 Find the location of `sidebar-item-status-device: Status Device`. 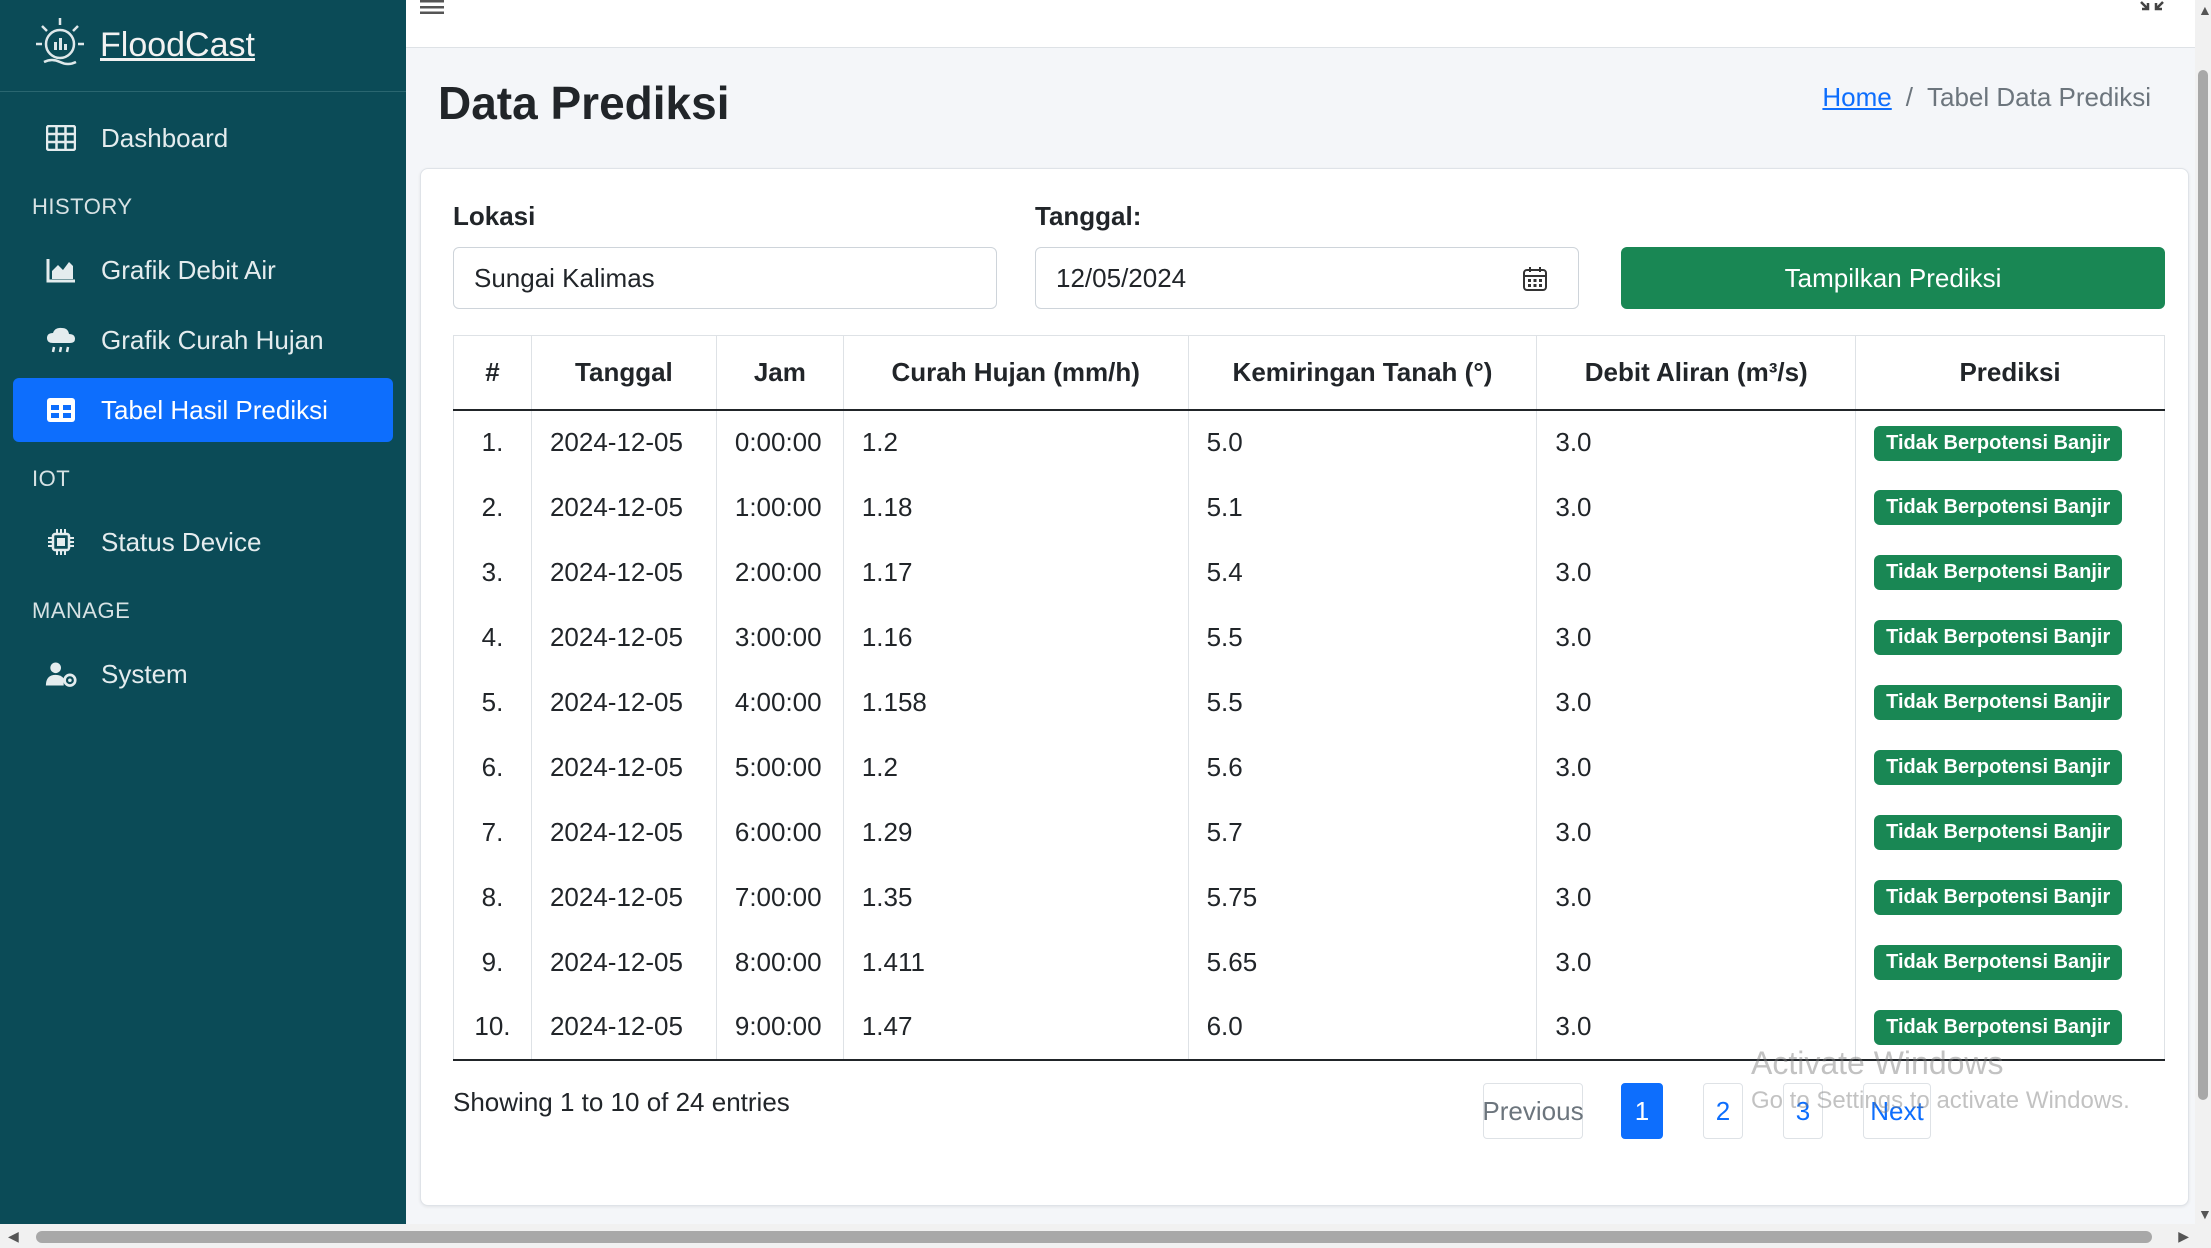

sidebar-item-status-device: Status Device is located at coordinates (203, 542).